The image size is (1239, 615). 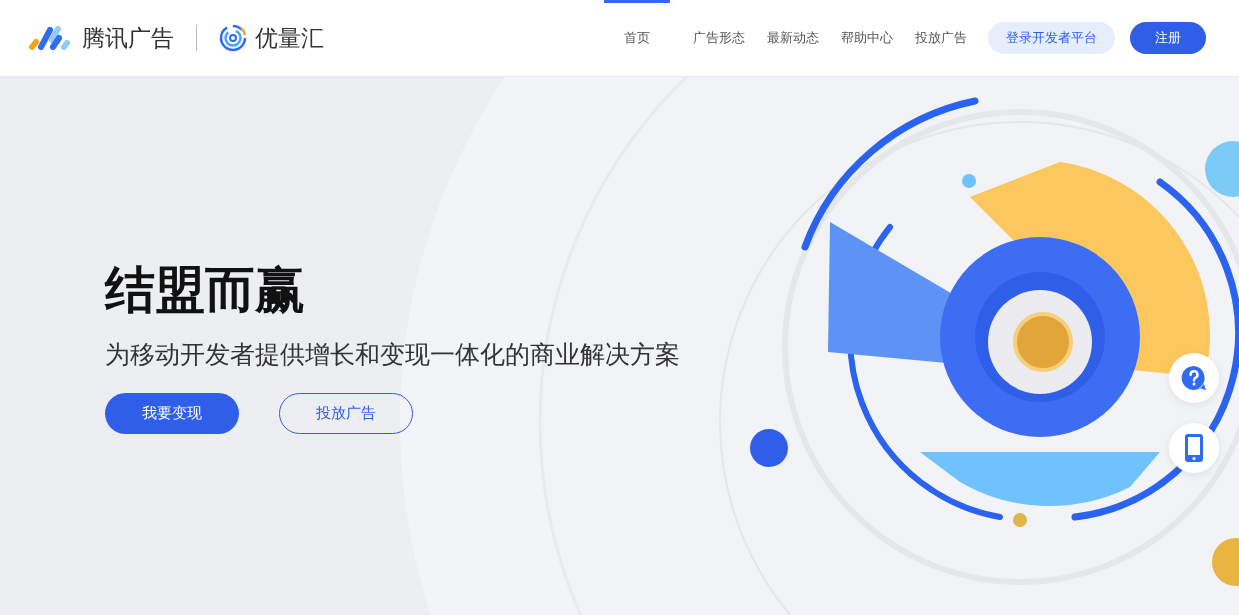 What do you see at coordinates (128, 38) in the screenshot?
I see `brand-name: 腾讯广告` at bounding box center [128, 38].